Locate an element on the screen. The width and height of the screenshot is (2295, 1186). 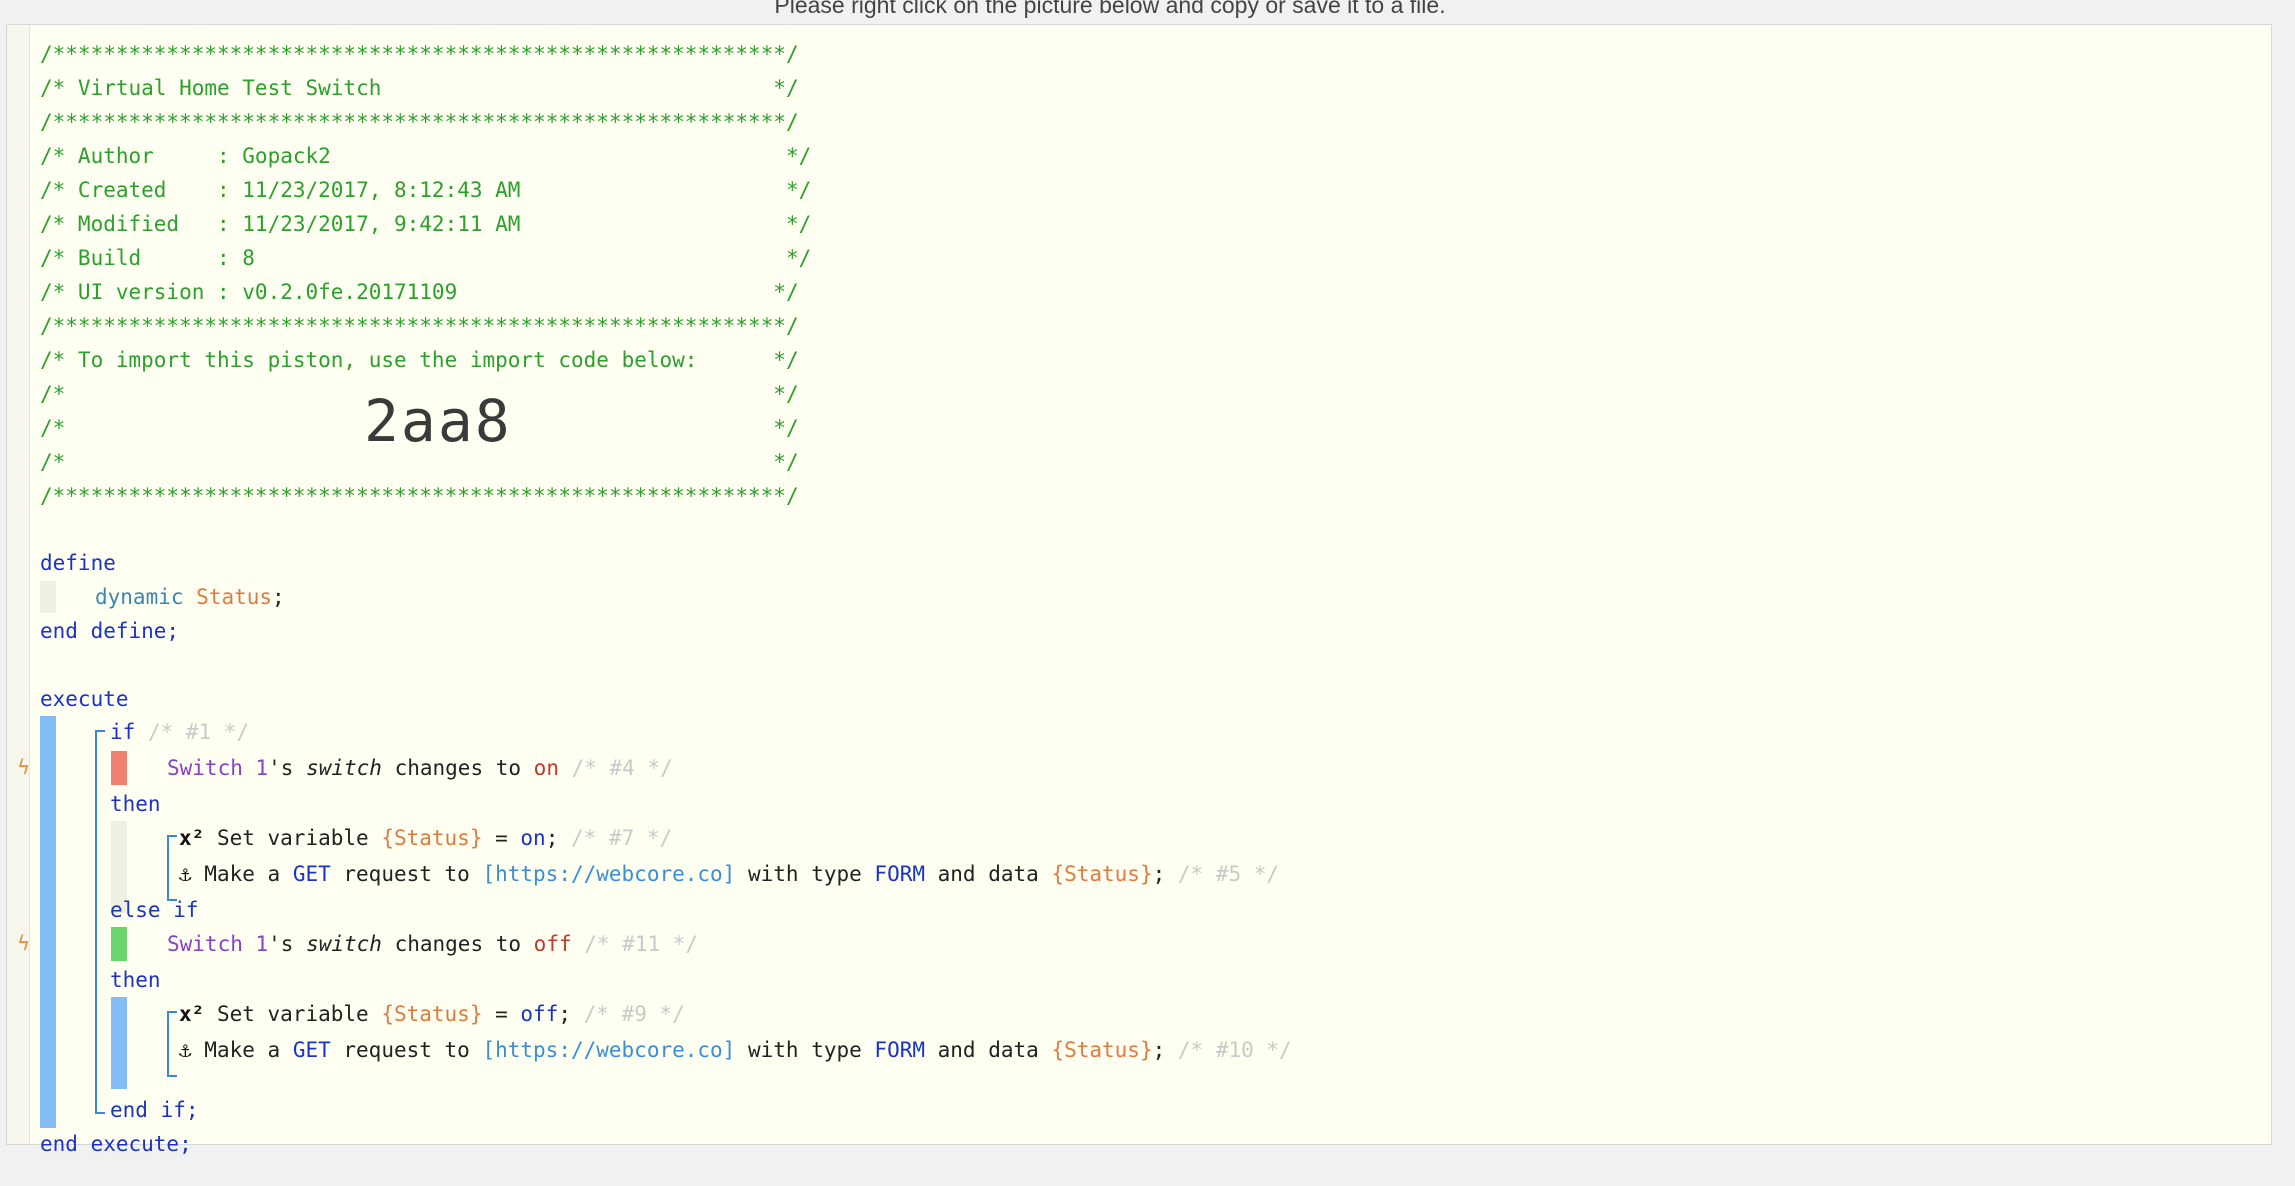
variable-declaration: dynamic Status; is located at coordinates (190, 597).